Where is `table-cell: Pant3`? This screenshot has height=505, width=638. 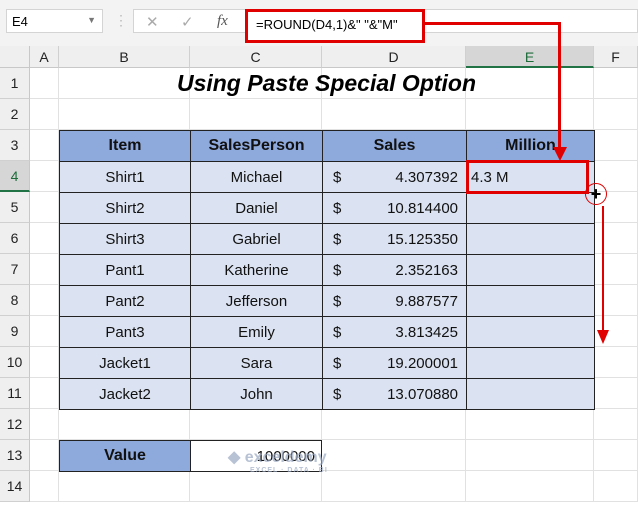 table-cell: Pant3 is located at coordinates (125, 332).